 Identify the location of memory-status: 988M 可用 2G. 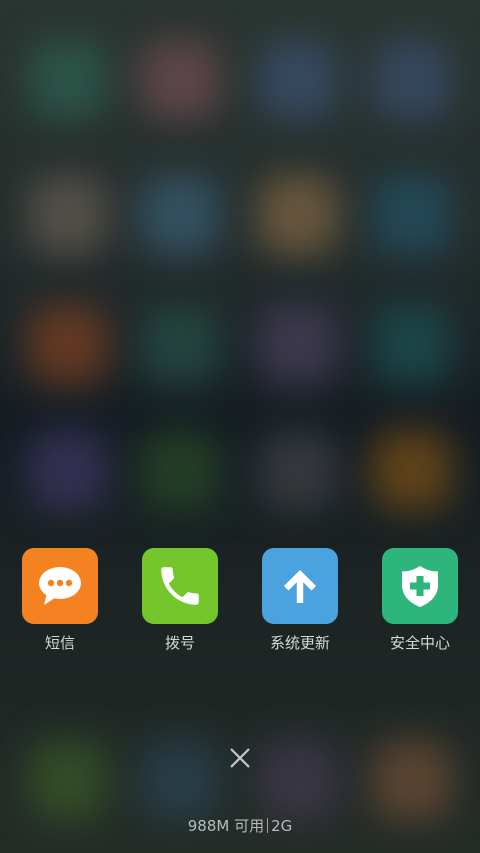
(240, 825).